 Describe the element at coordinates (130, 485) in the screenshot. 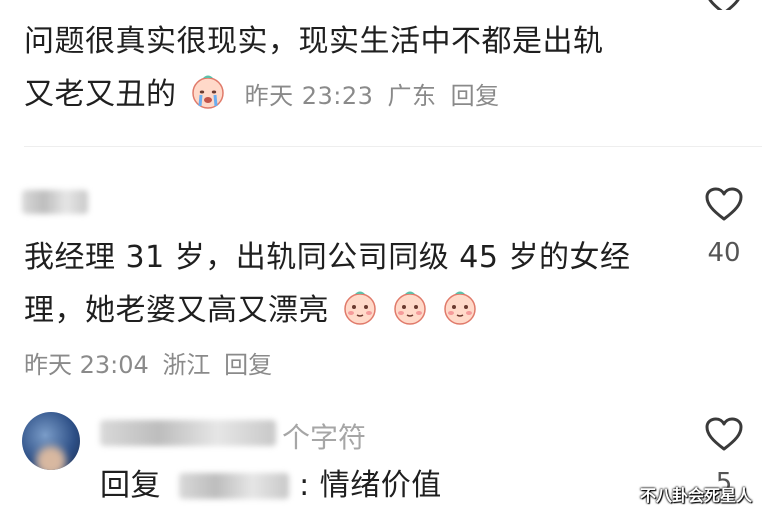

I see `comment-3-reply-prefix: 回复` at that location.